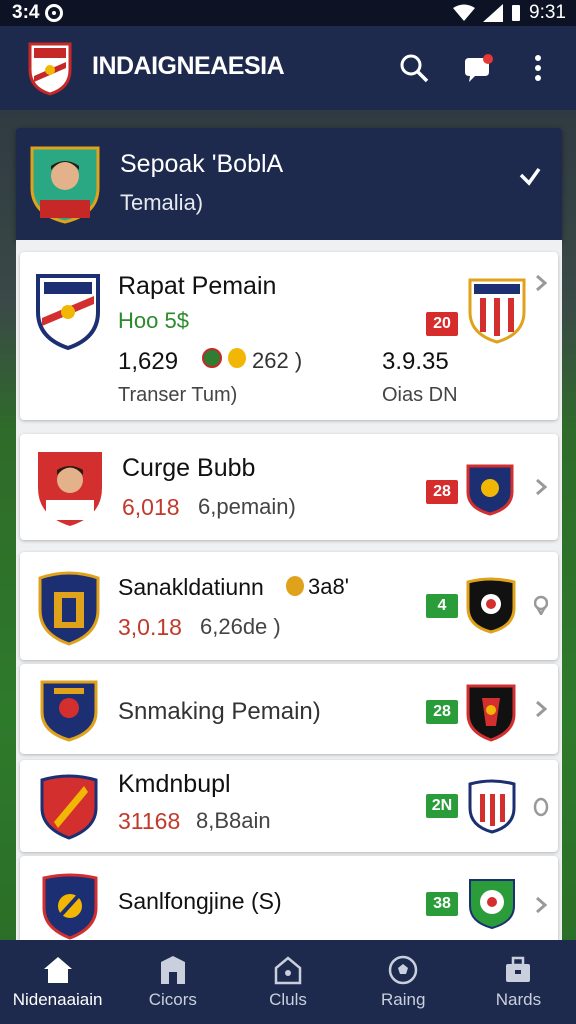 The width and height of the screenshot is (576, 1024). Describe the element at coordinates (247, 506) in the screenshot. I see `card-value-suffix: 6,pemain)` at that location.